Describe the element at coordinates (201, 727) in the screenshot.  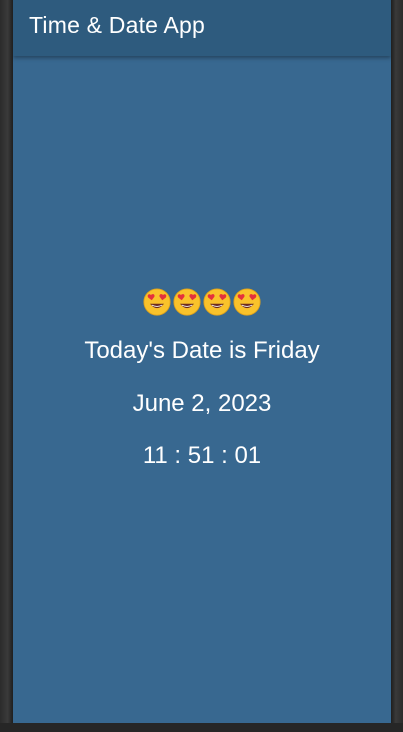
I see `device-bezel-bottom` at that location.